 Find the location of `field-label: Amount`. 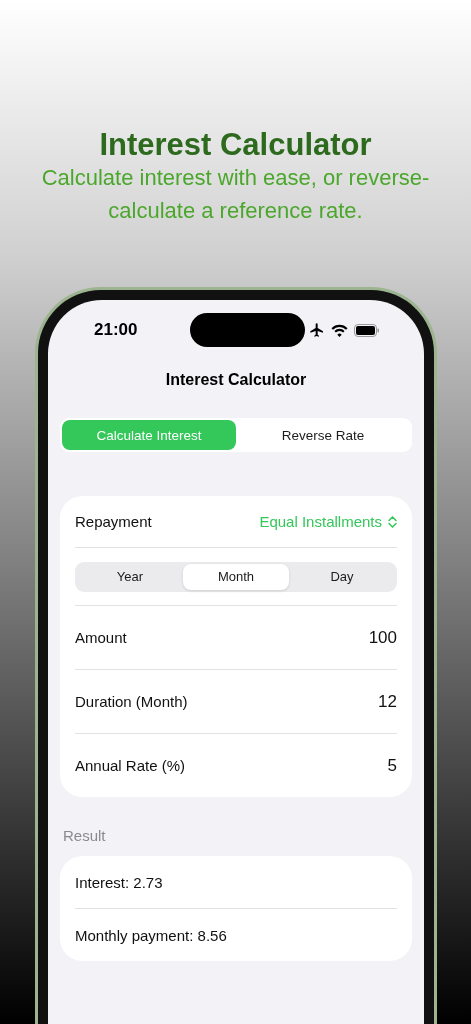

field-label: Amount is located at coordinates (101, 637).